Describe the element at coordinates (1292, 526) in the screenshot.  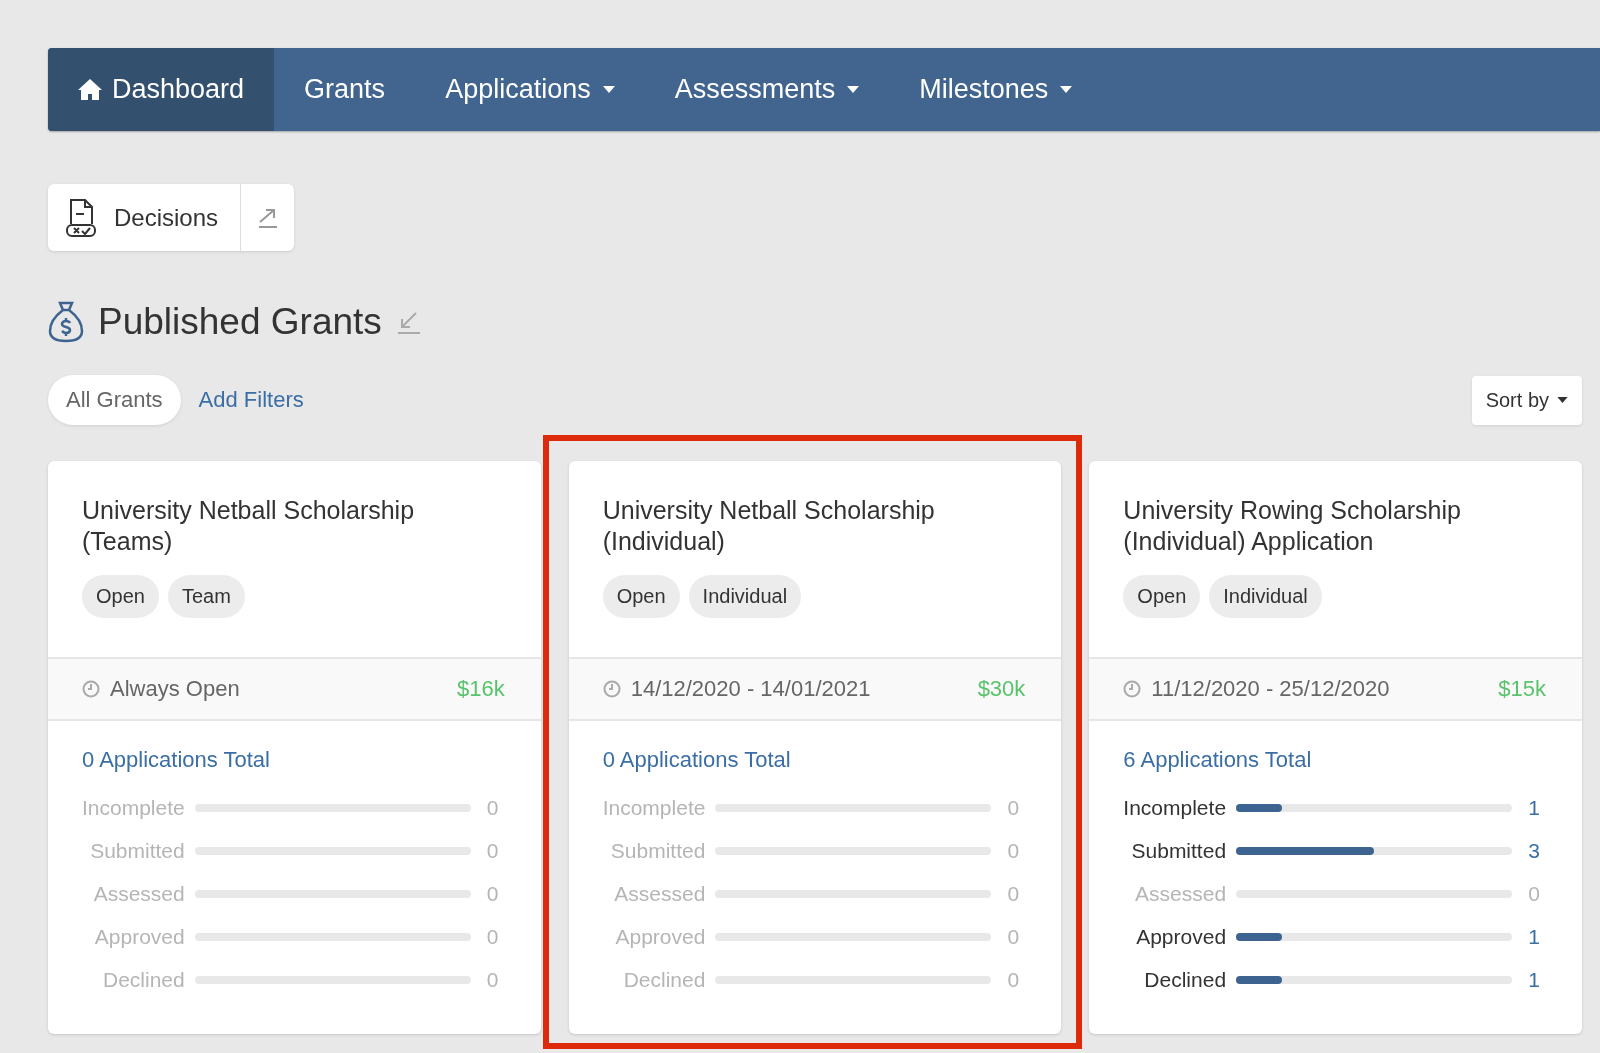
I see `grant-title: University Rowing Scholarship (Individual) Application` at that location.